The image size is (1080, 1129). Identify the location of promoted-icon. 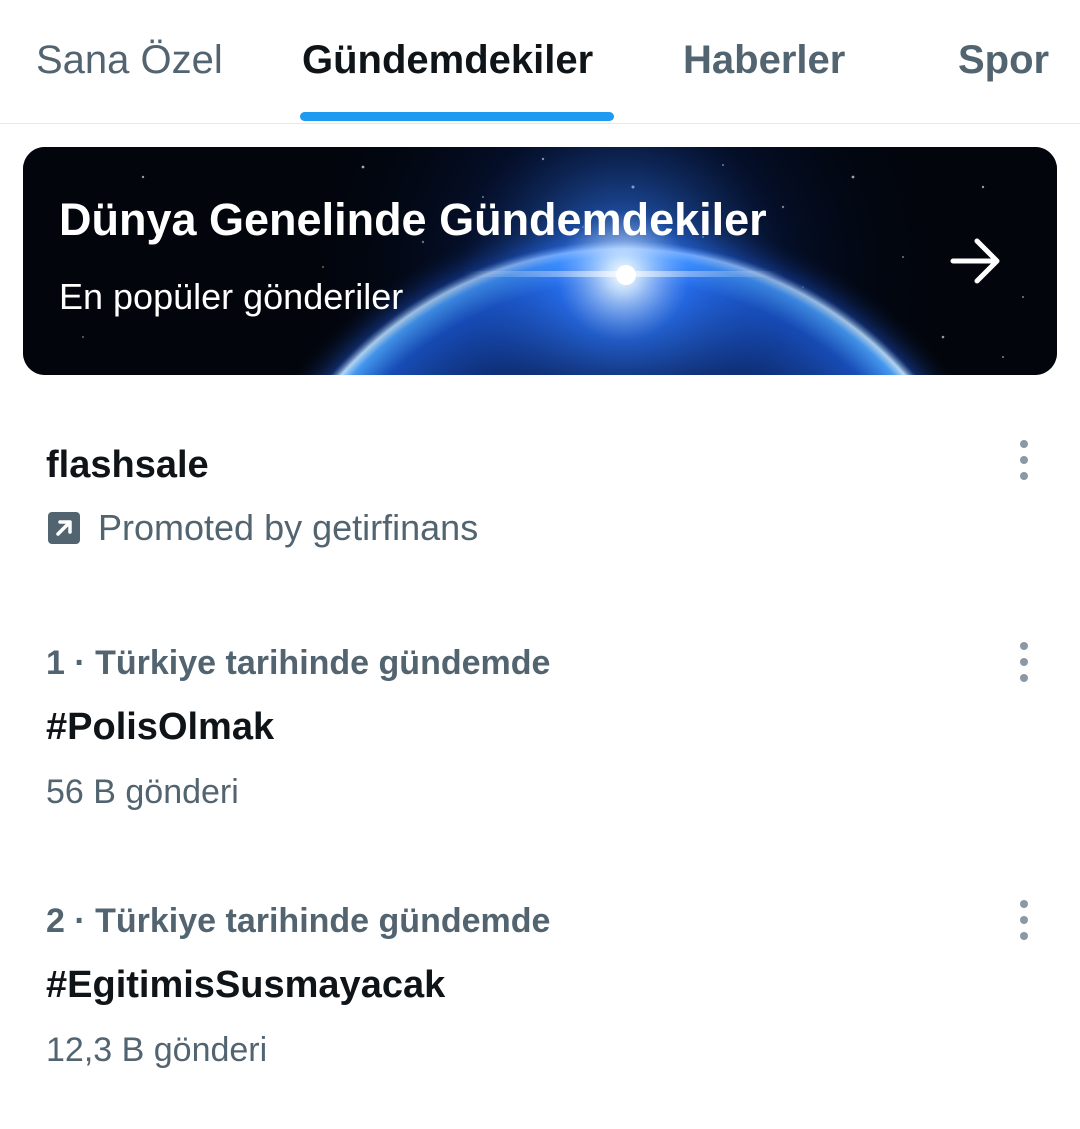
(64, 528).